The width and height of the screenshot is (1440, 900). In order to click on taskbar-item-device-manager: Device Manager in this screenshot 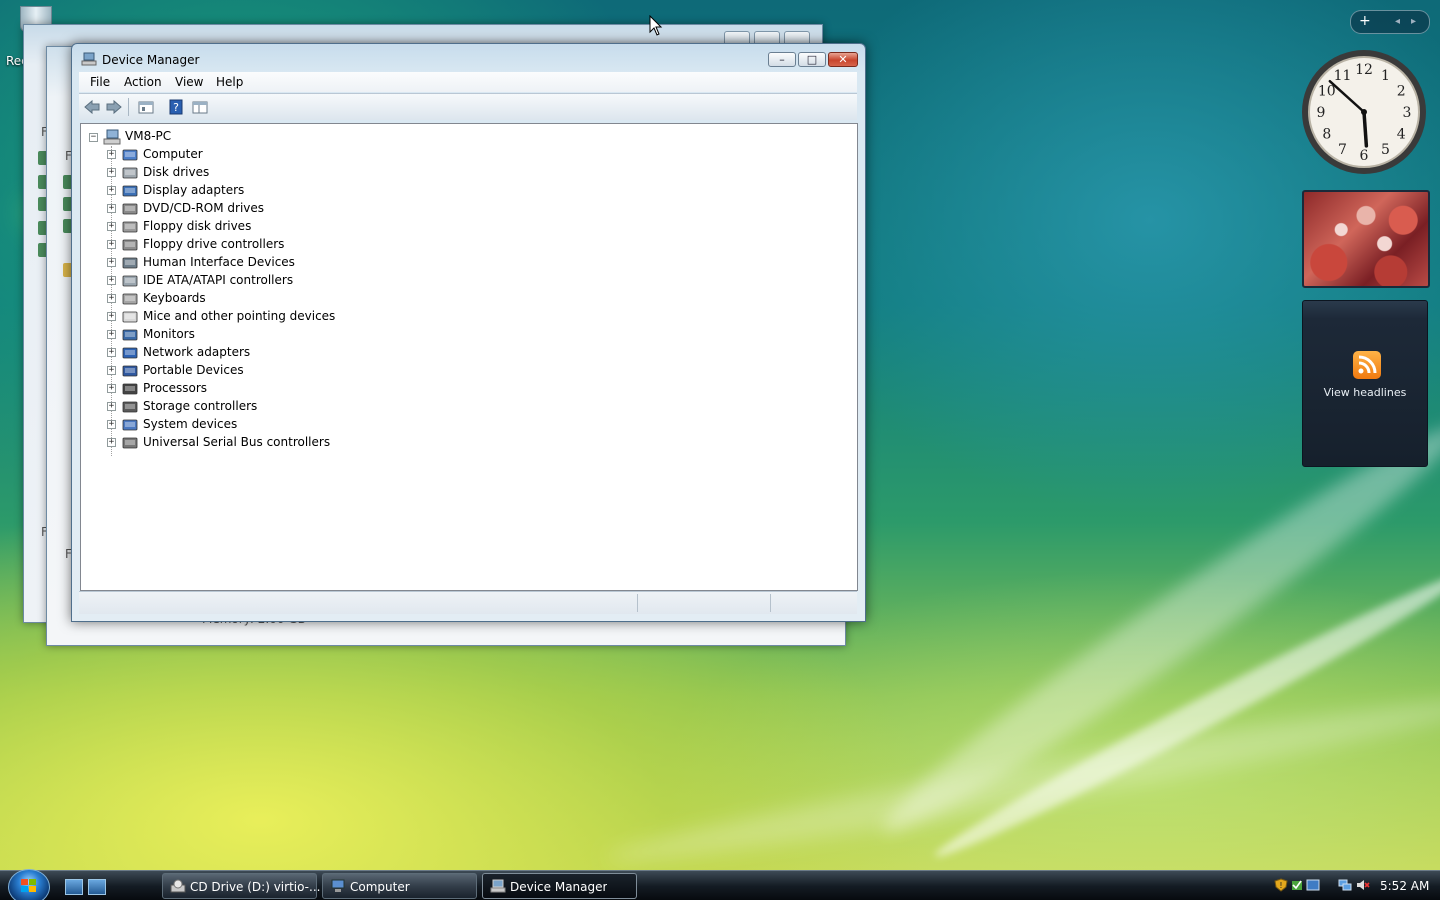, I will do `click(559, 886)`.